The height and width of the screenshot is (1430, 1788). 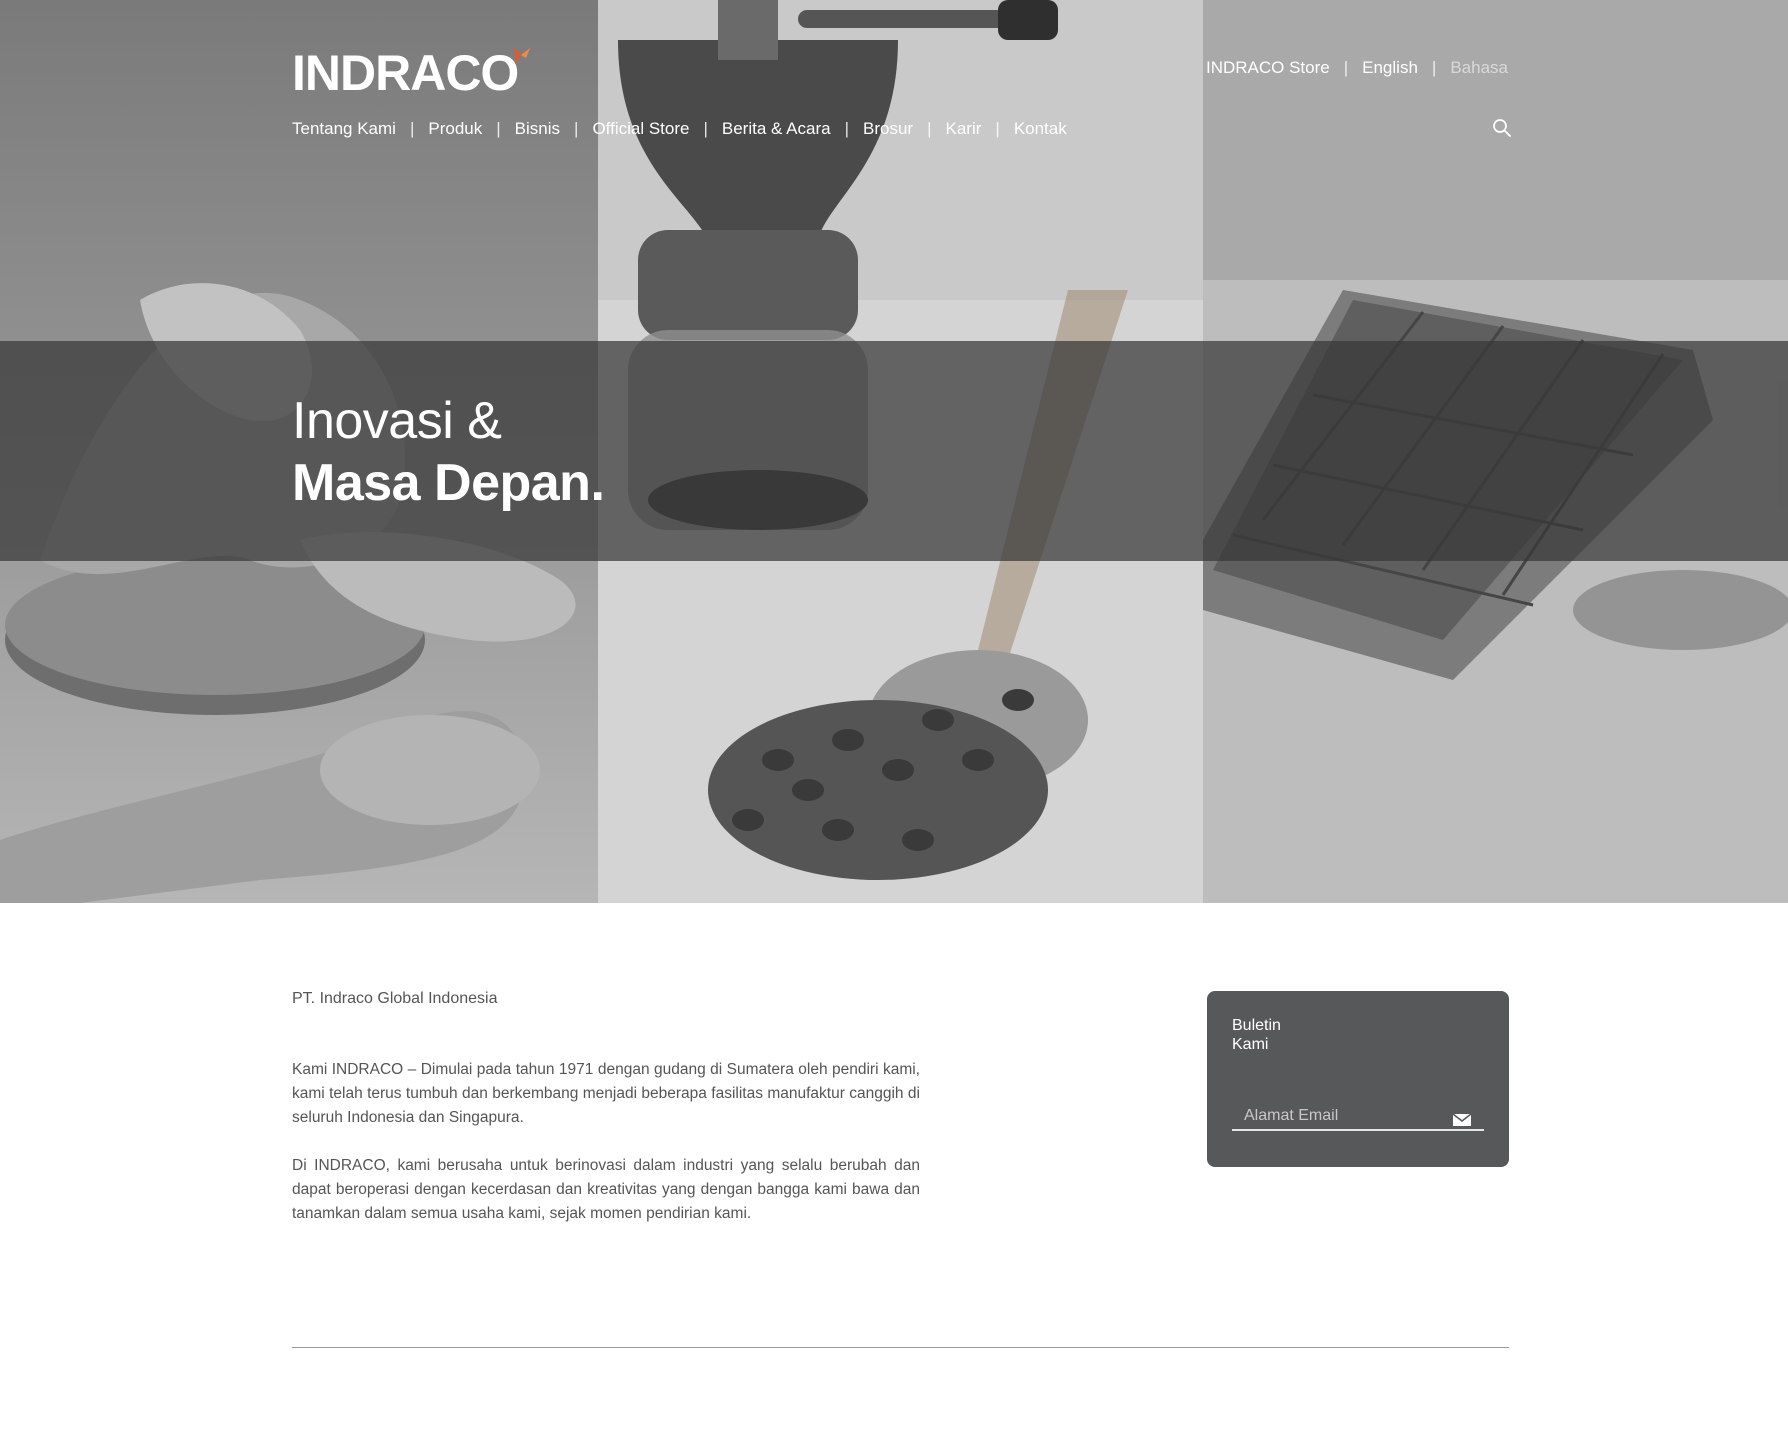 What do you see at coordinates (344, 129) in the screenshot?
I see `nav-item-tentang-kami: Tentang Kami` at bounding box center [344, 129].